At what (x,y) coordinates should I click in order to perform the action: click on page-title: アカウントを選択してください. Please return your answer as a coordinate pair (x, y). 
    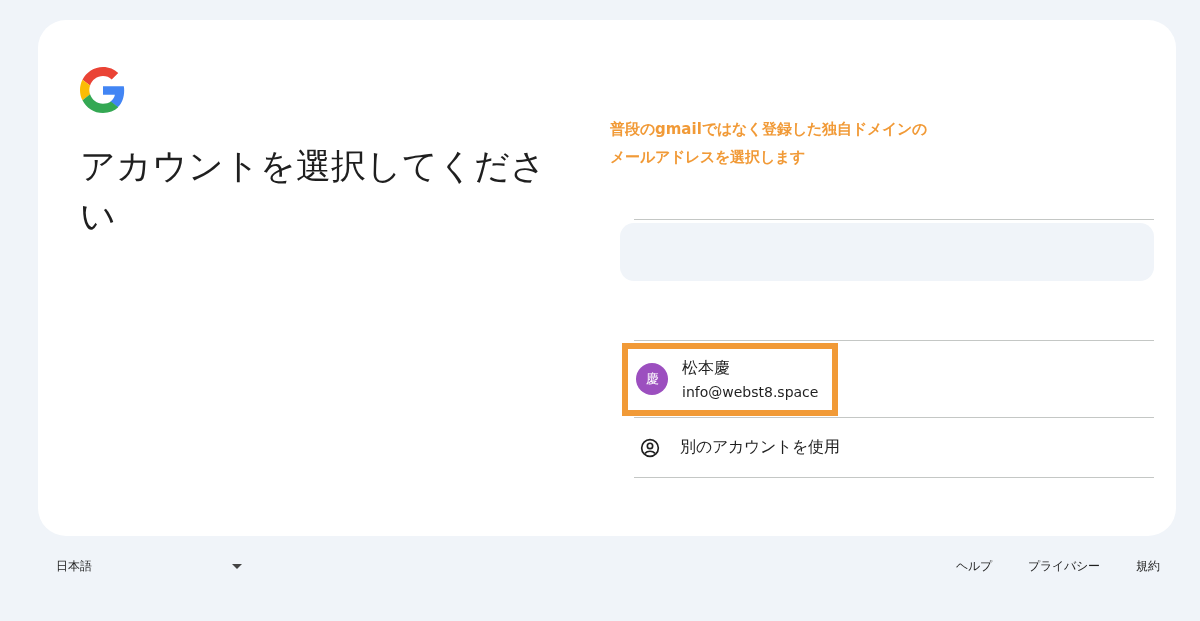
    Looking at the image, I should click on (313, 191).